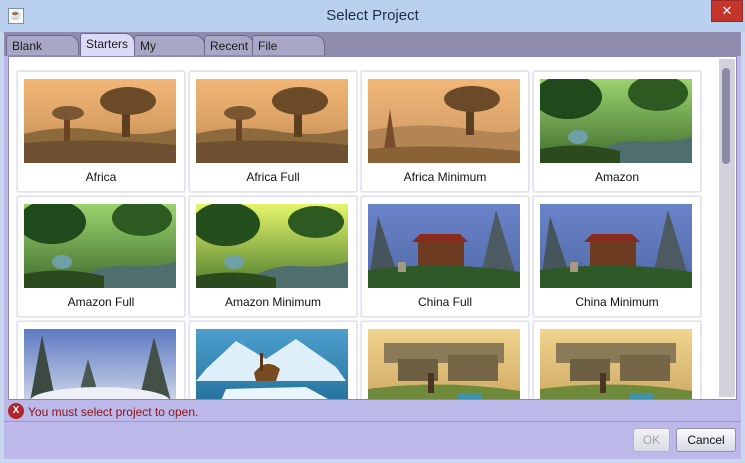 Image resolution: width=745 pixels, height=463 pixels. Describe the element at coordinates (445, 302) in the screenshot. I see `project-label: China Full` at that location.